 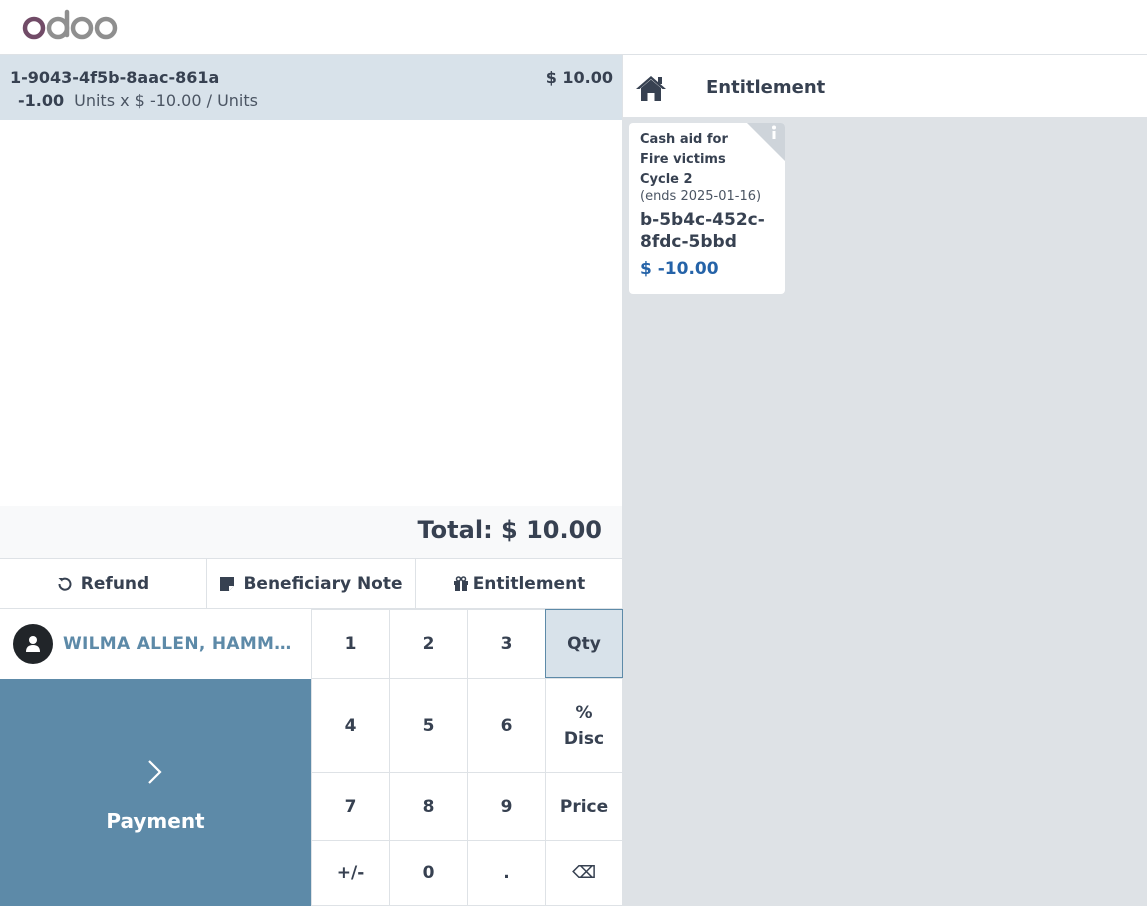 I want to click on order-total: Total: $ 10.00, so click(x=510, y=530).